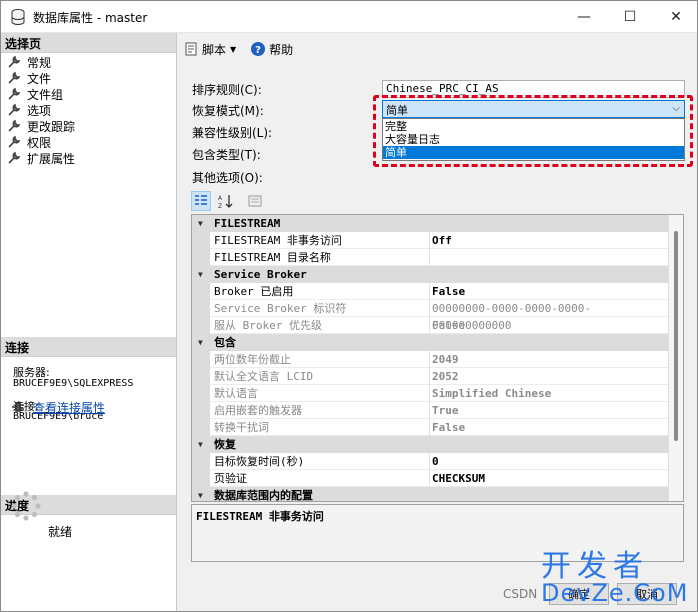 Image resolution: width=698 pixels, height=612 pixels. Describe the element at coordinates (41, 126) in the screenshot. I see `page-item-change-tracking: 更改跟踪` at that location.